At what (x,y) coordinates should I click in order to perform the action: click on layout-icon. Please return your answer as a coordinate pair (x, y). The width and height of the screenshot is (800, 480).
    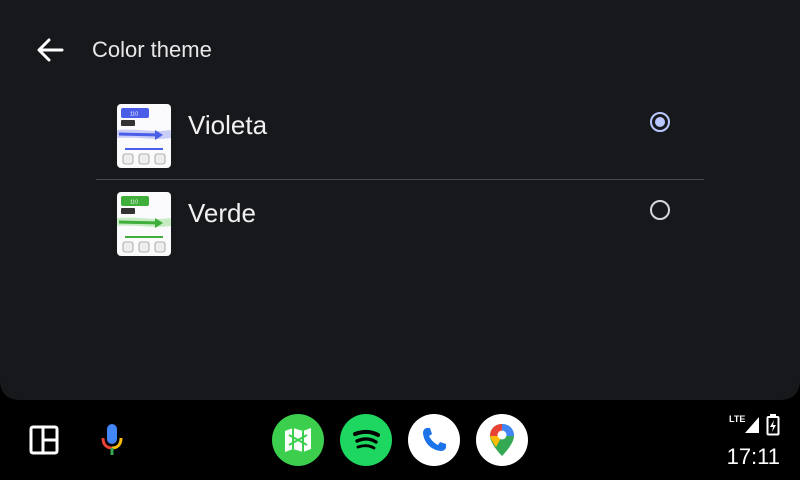
    Looking at the image, I should click on (44, 440).